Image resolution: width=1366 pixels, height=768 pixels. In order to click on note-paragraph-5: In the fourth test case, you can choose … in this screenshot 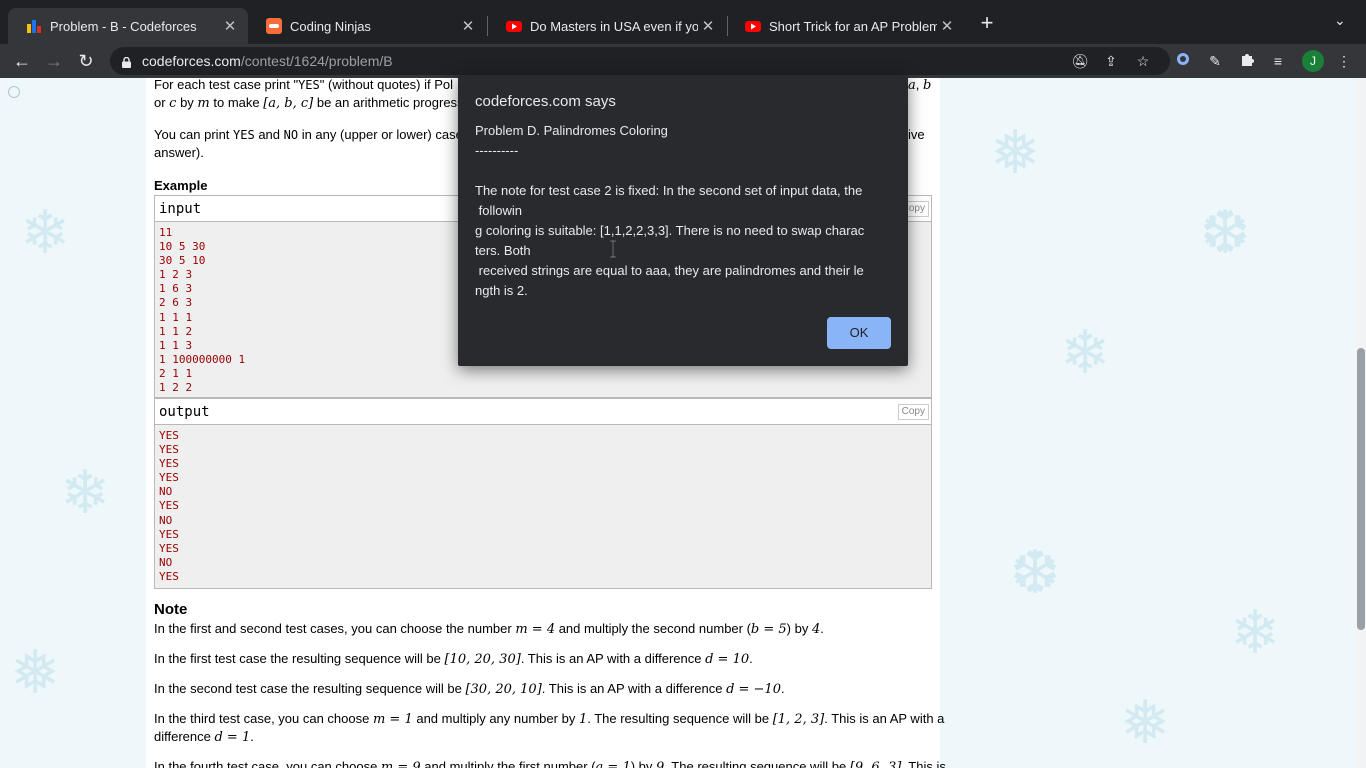, I will do `click(550, 763)`.